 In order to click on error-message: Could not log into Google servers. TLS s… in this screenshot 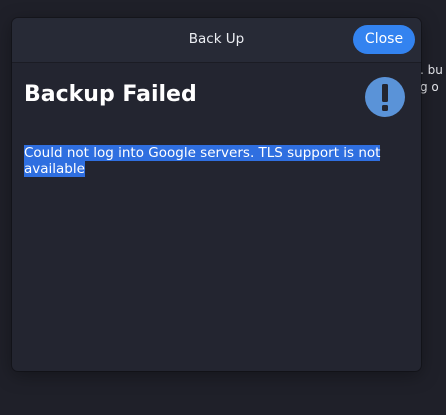, I will do `click(217, 161)`.